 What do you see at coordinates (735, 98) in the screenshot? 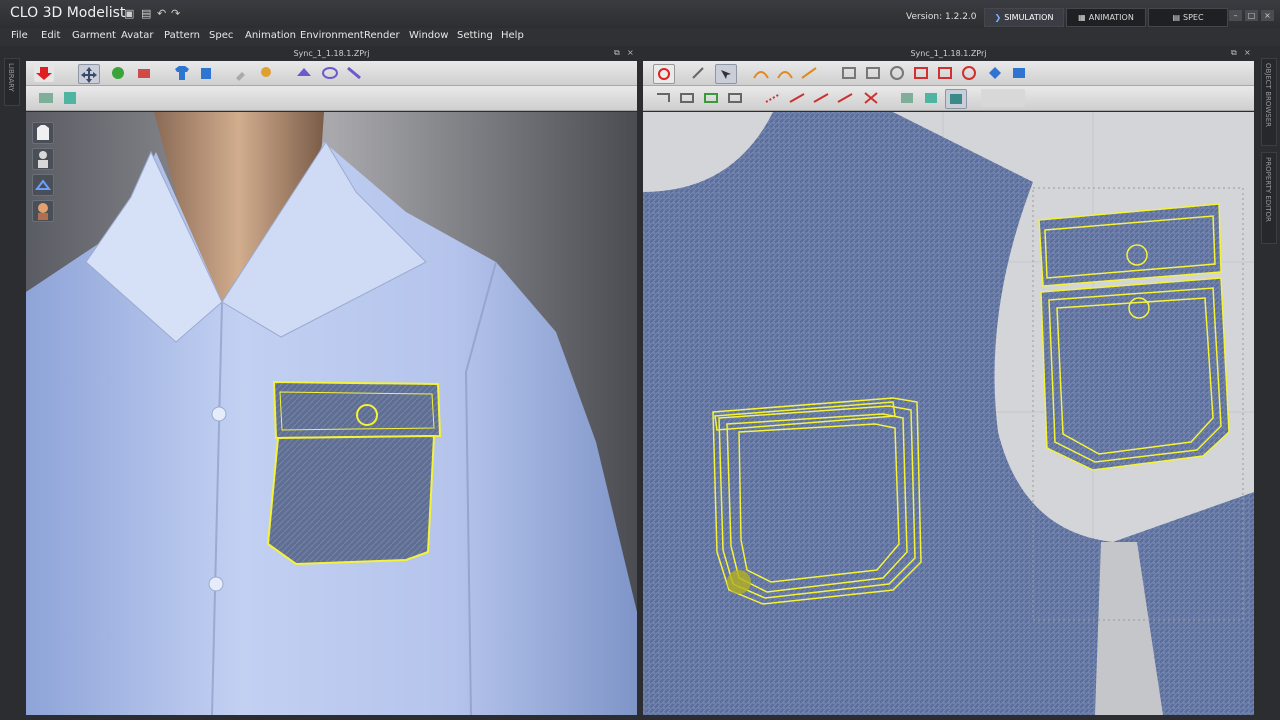
I see `seam-tack-icon` at bounding box center [735, 98].